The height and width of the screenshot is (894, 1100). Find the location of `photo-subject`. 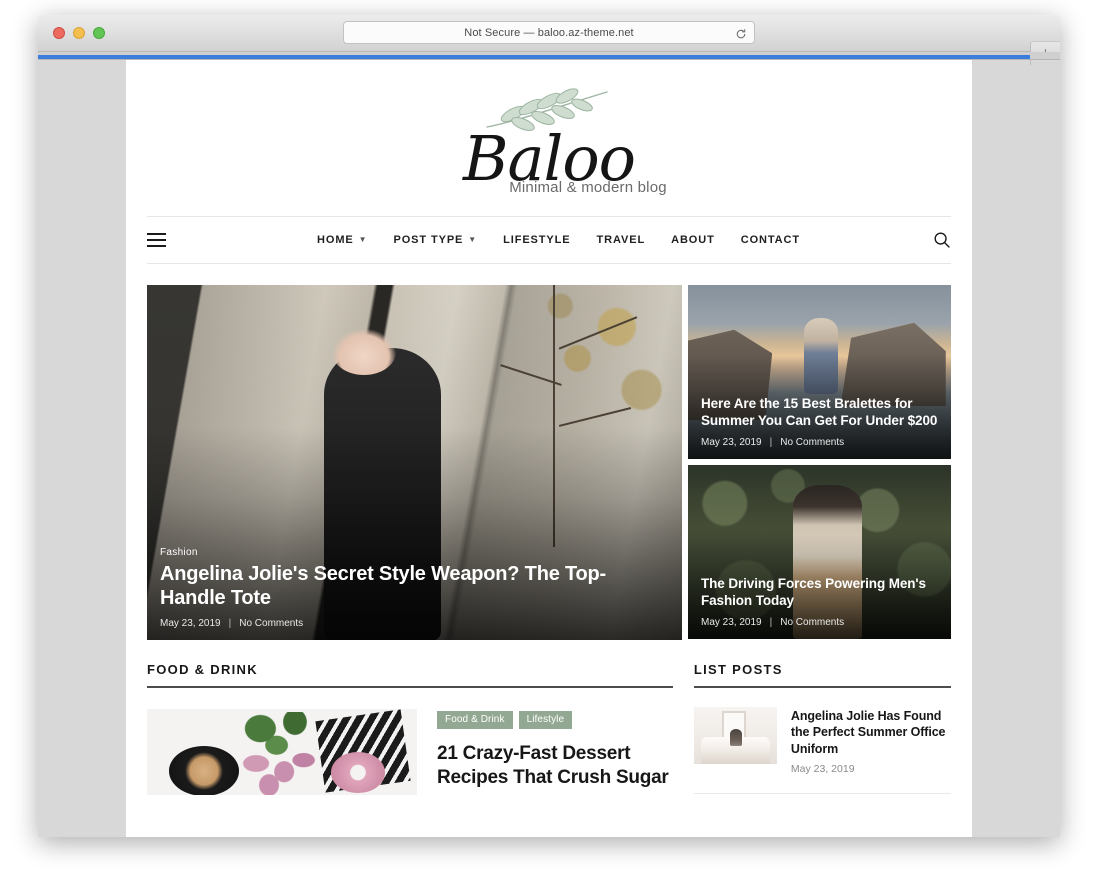

photo-subject is located at coordinates (736, 738).